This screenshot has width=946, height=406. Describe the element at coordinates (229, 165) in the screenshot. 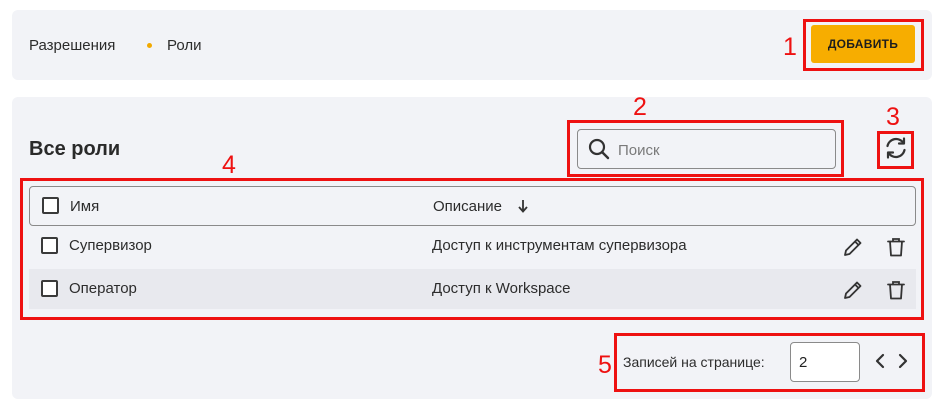

I see `annotation-number: 4` at that location.